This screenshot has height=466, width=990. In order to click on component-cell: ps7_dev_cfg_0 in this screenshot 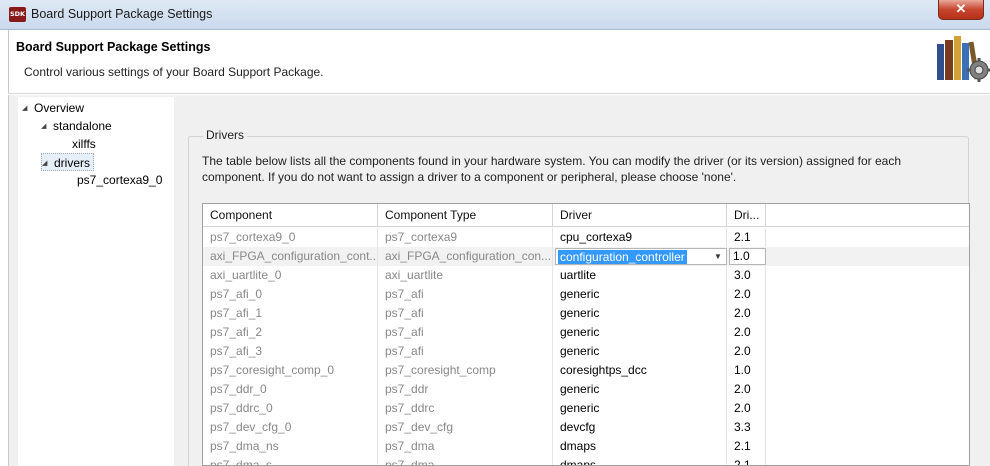, I will do `click(290, 427)`.